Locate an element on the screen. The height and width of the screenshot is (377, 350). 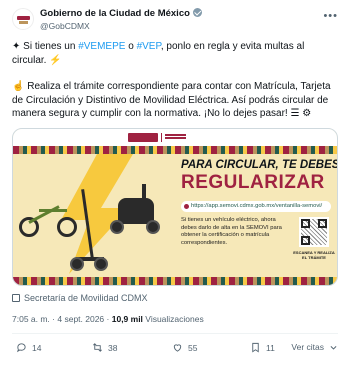
hashtag-vep: #VEP is located at coordinates (149, 46).